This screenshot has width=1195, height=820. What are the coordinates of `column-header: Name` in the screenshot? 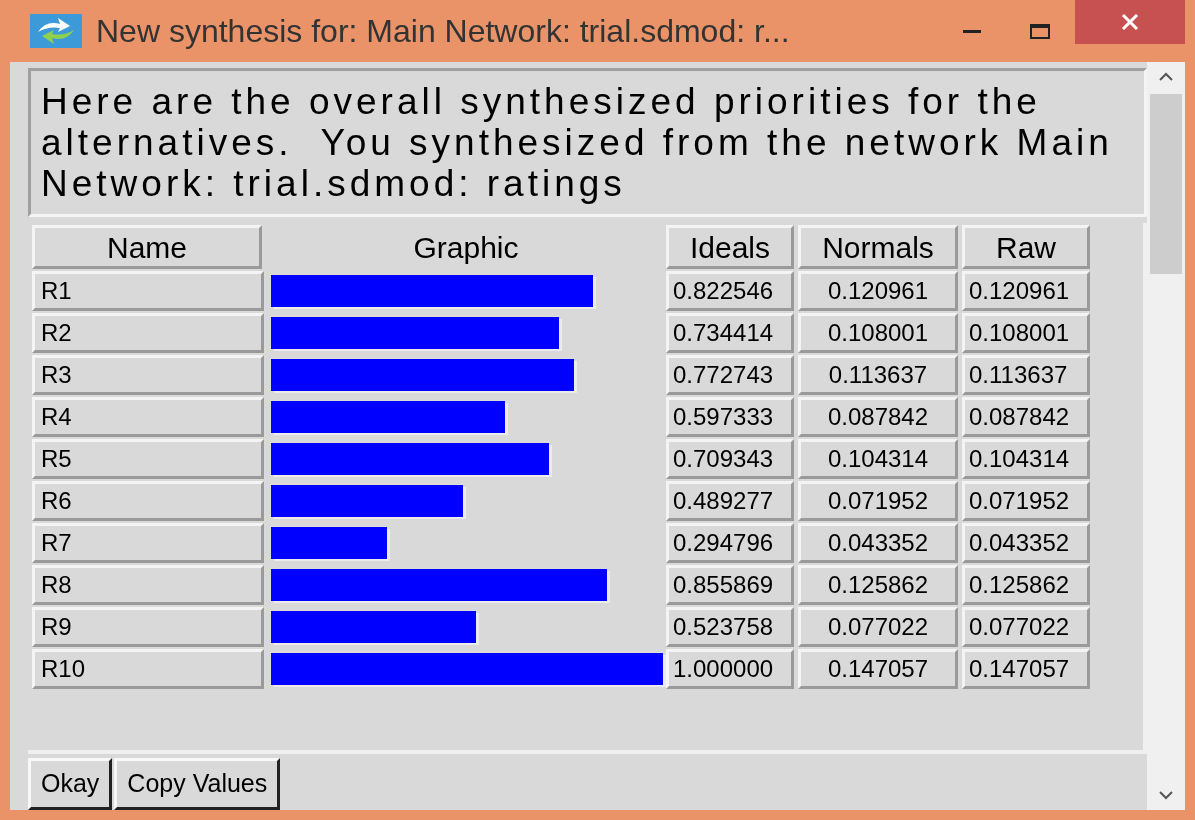 It's located at (147, 247).